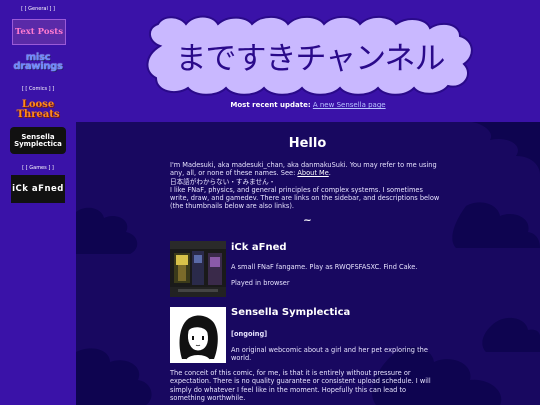 The image size is (540, 405). What do you see at coordinates (270, 105) in the screenshot?
I see `recent-update-label: Most recent update:` at bounding box center [270, 105].